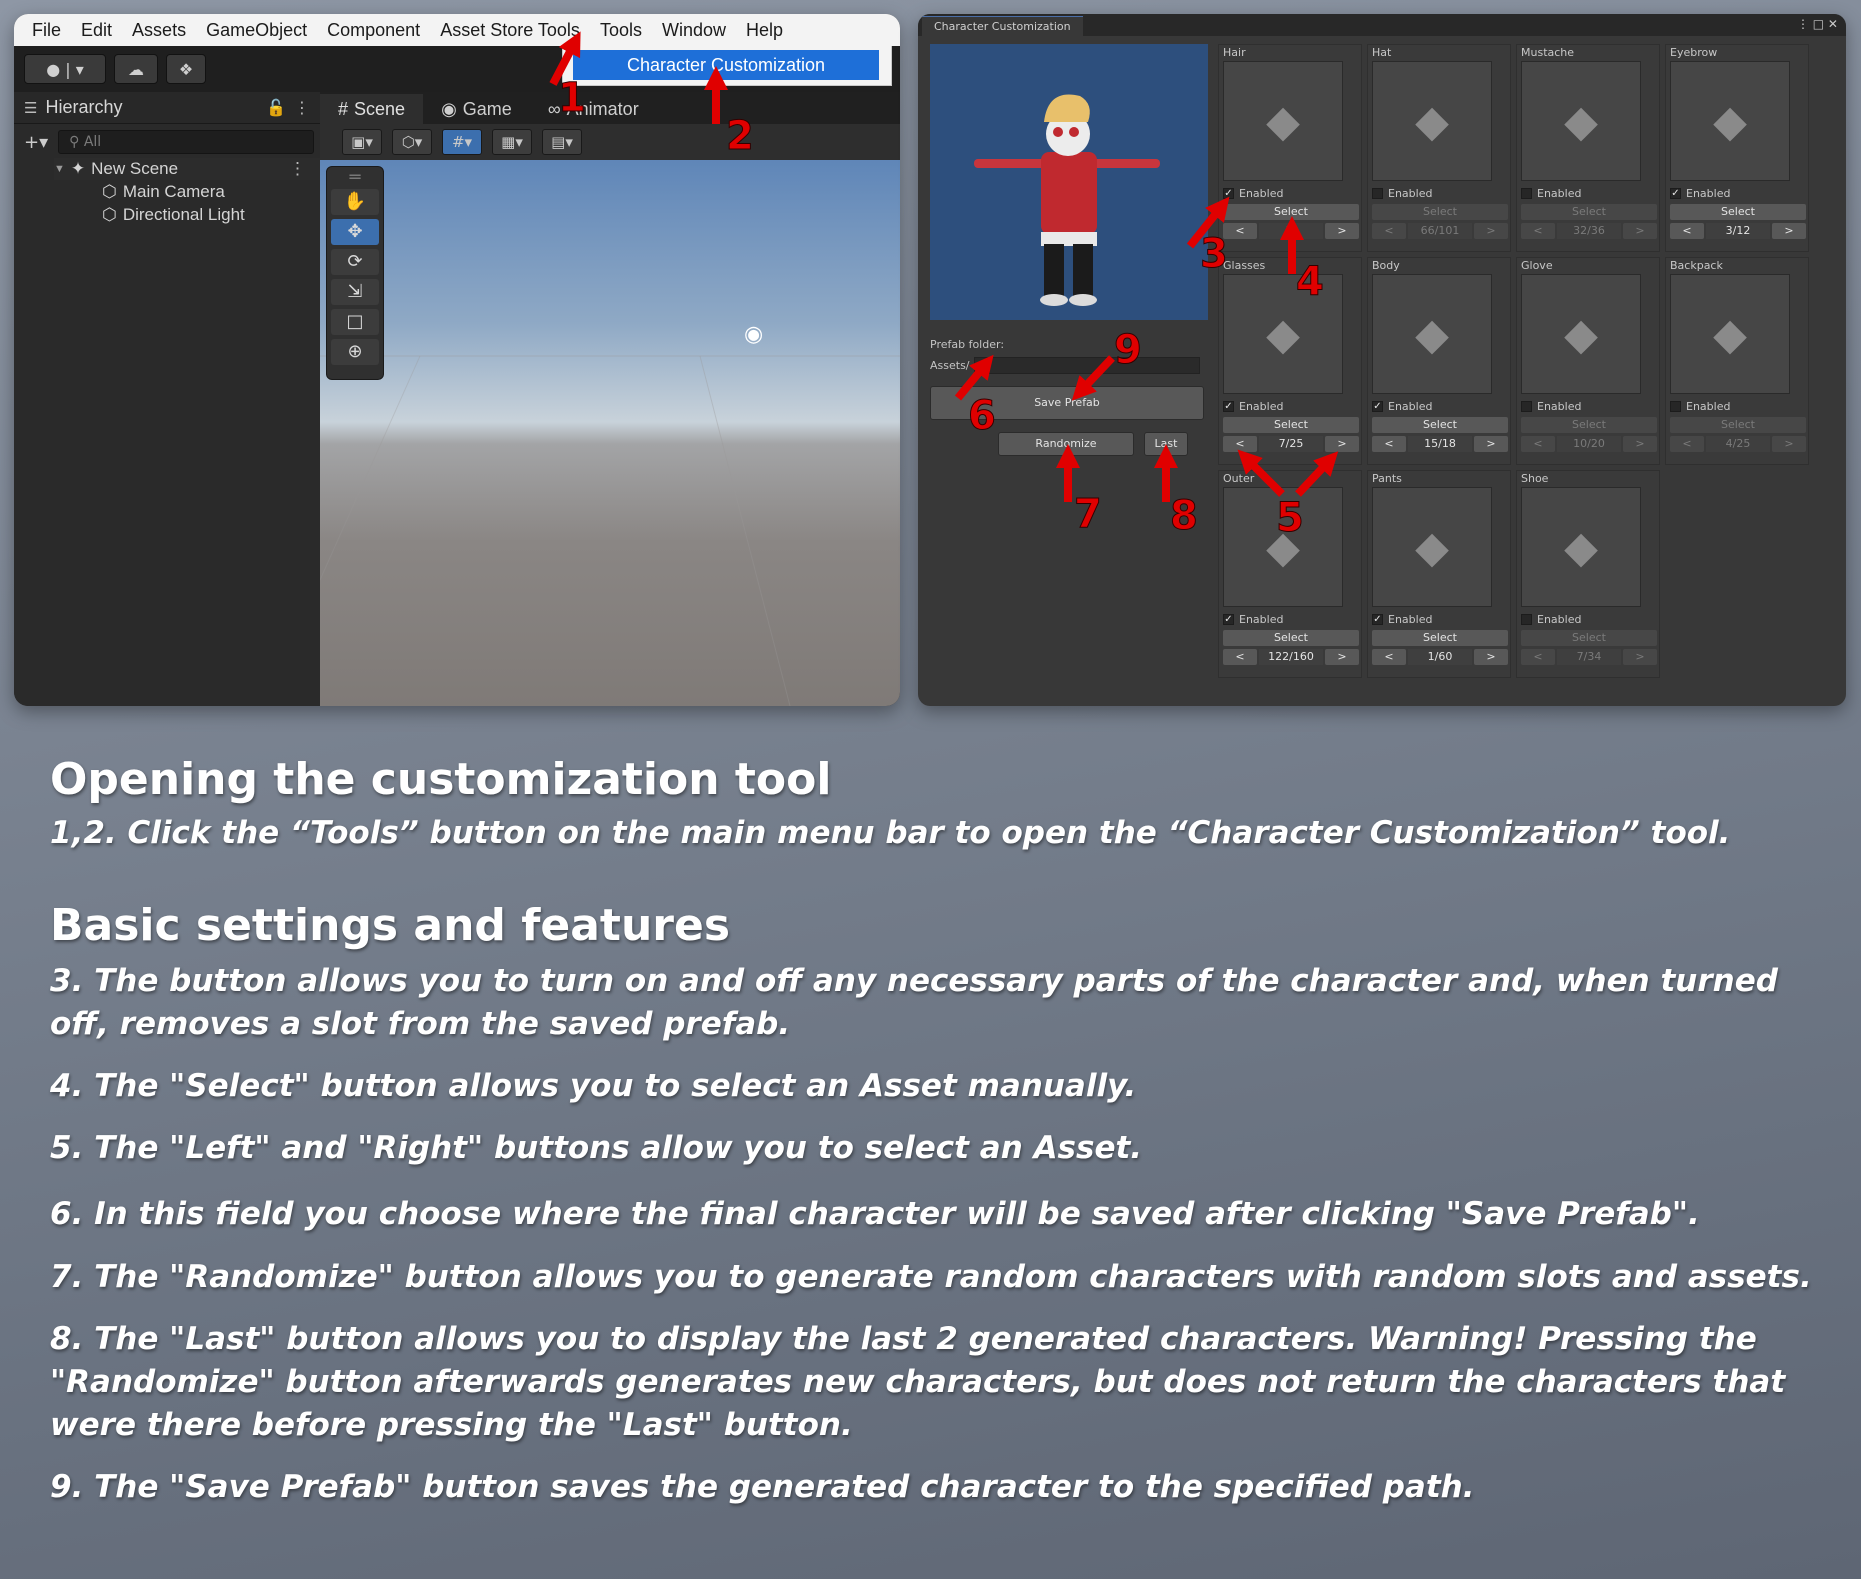 The width and height of the screenshot is (1861, 1579). What do you see at coordinates (1088, 514) in the screenshot?
I see `annotation-7: 7` at bounding box center [1088, 514].